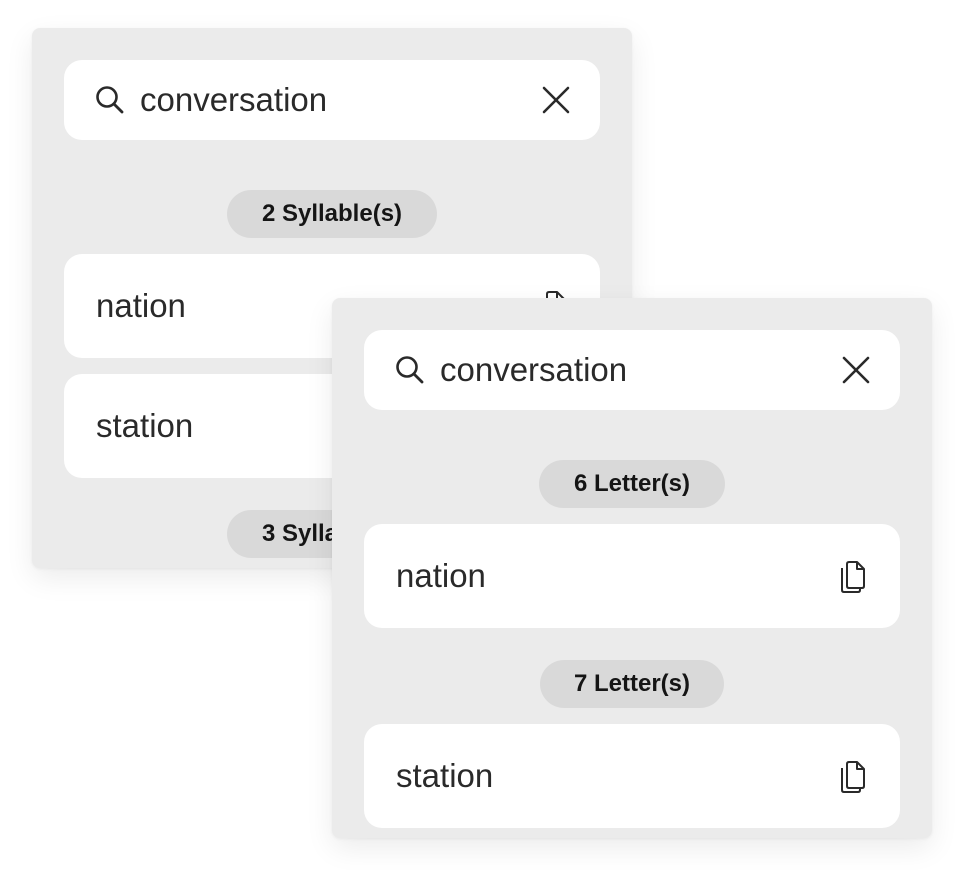 The width and height of the screenshot is (964, 870). I want to click on group-header-2-syllables: 2 Syllable(s), so click(332, 214).